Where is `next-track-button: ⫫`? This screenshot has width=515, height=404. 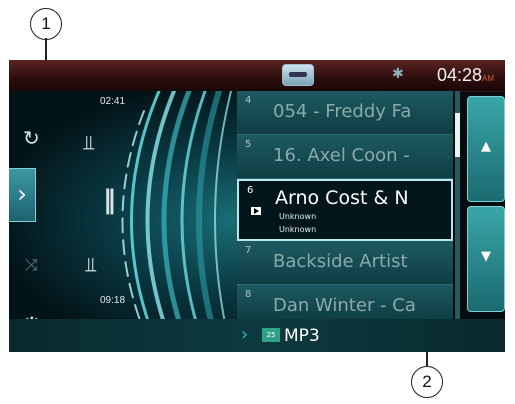 next-track-button: ⫫ is located at coordinates (90, 264).